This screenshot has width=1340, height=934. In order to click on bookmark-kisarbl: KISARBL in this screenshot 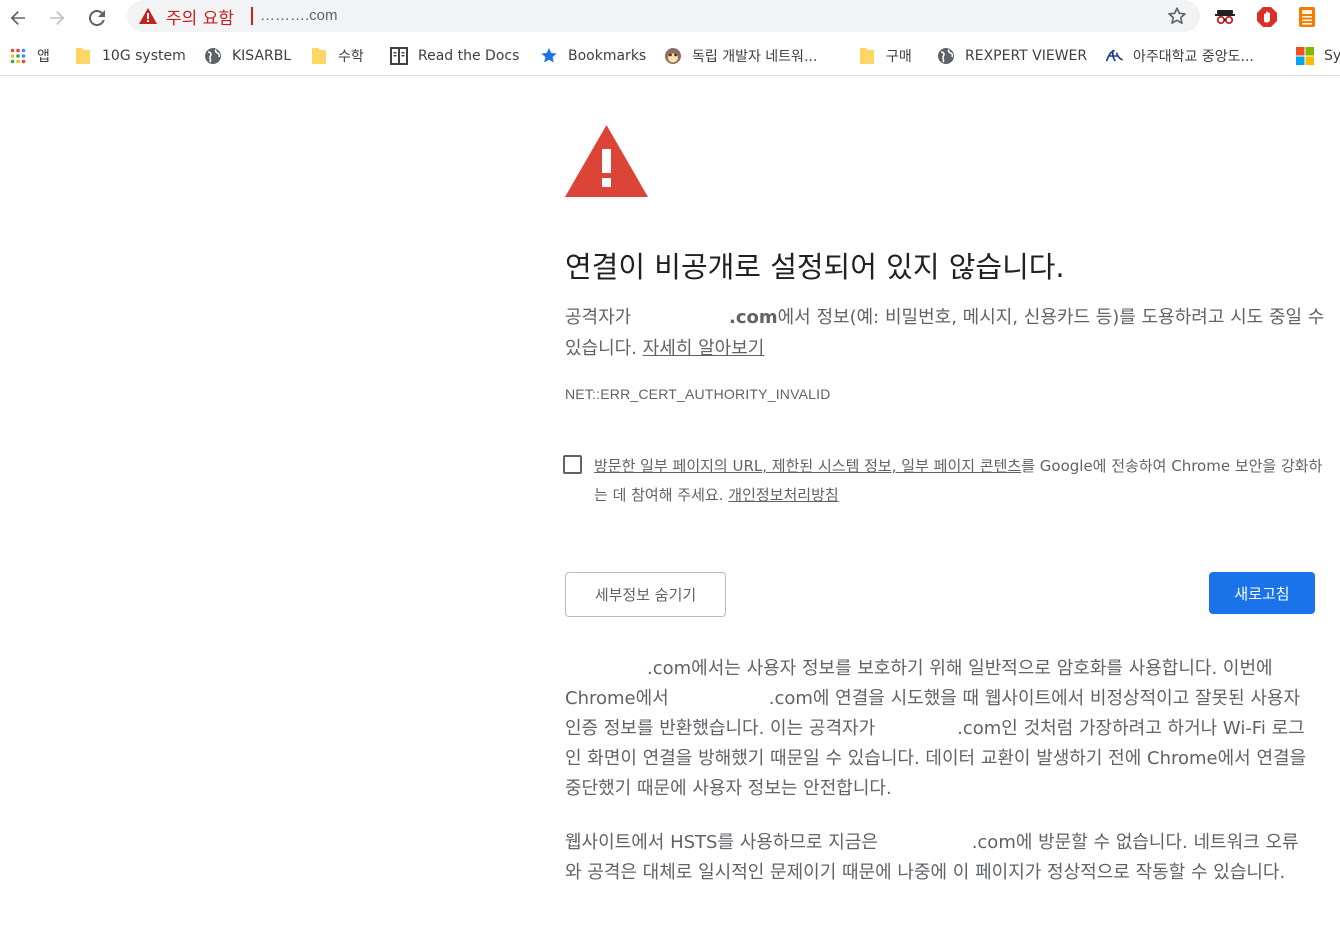, I will do `click(247, 56)`.